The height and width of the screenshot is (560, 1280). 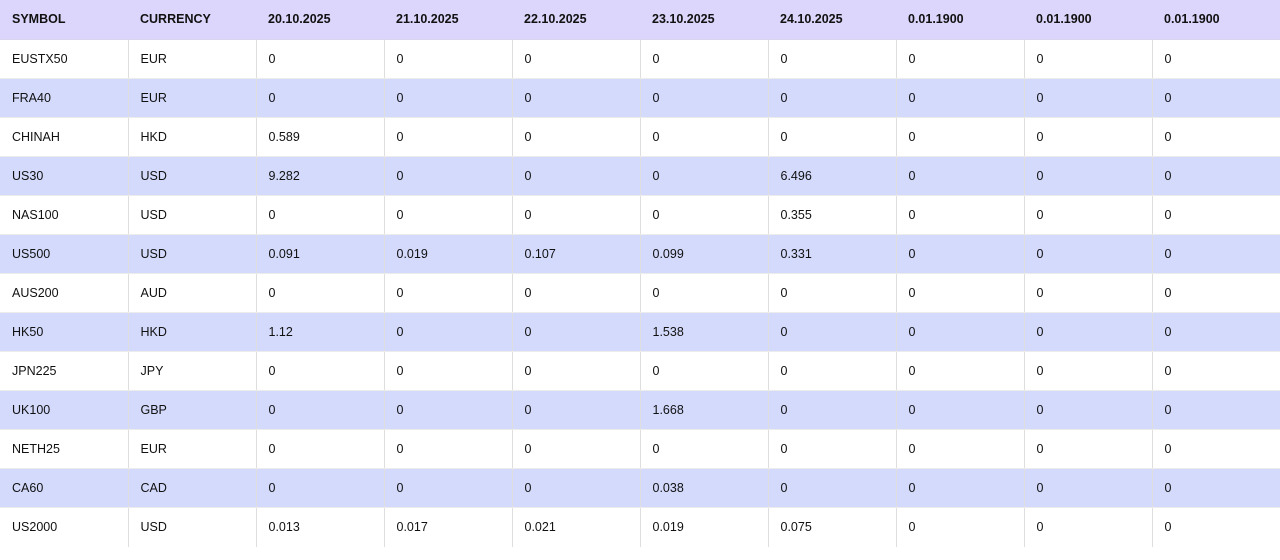 I want to click on column-header-symbol: SYMBOL, so click(x=64, y=20).